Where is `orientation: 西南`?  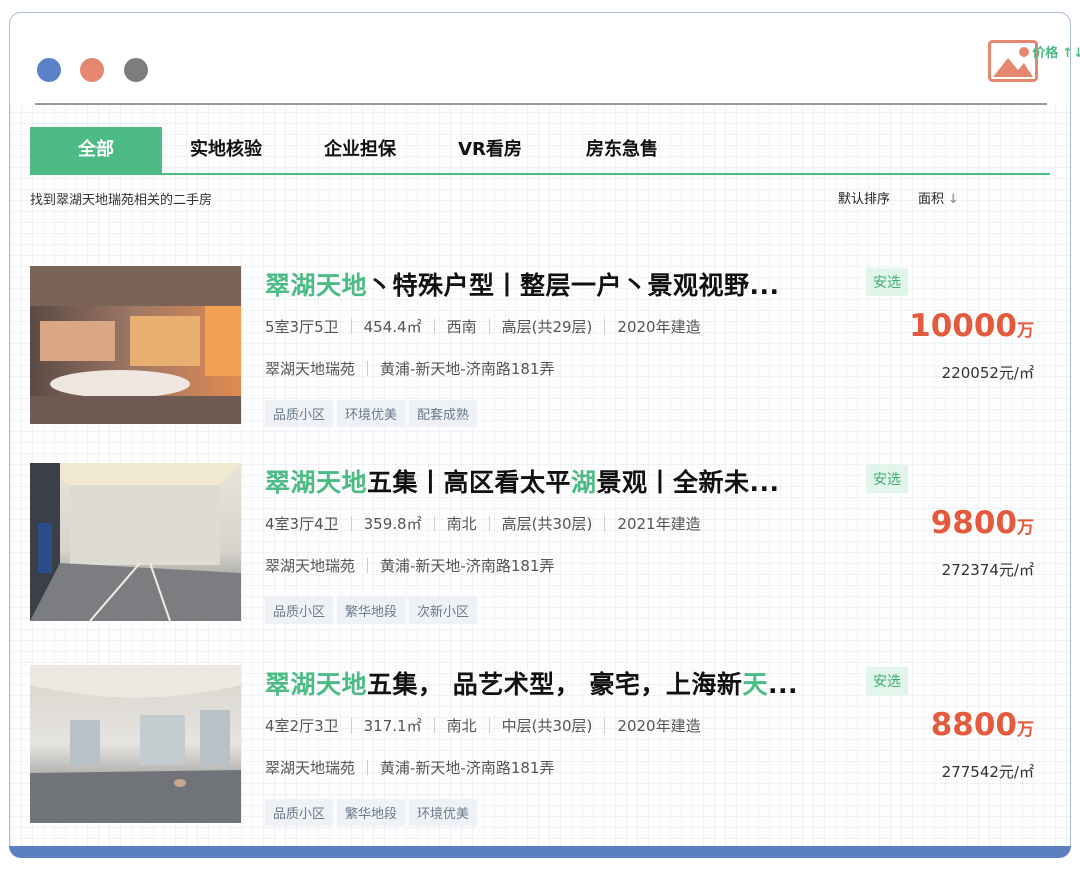
orientation: 西南 is located at coordinates (461, 327).